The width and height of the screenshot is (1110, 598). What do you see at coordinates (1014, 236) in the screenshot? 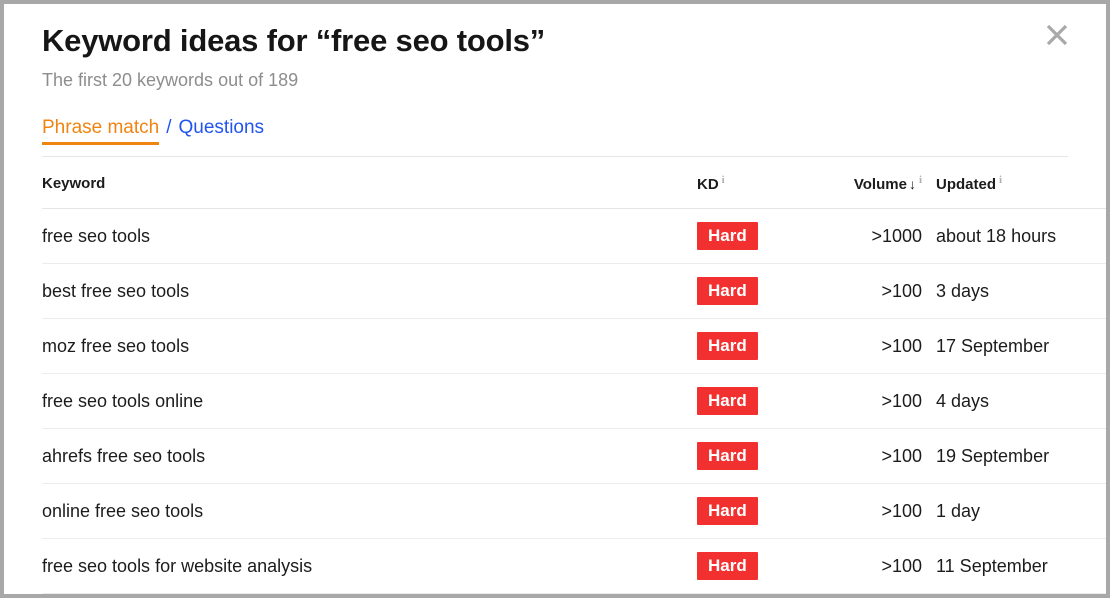
I see `cell-updated: about 18 hours` at bounding box center [1014, 236].